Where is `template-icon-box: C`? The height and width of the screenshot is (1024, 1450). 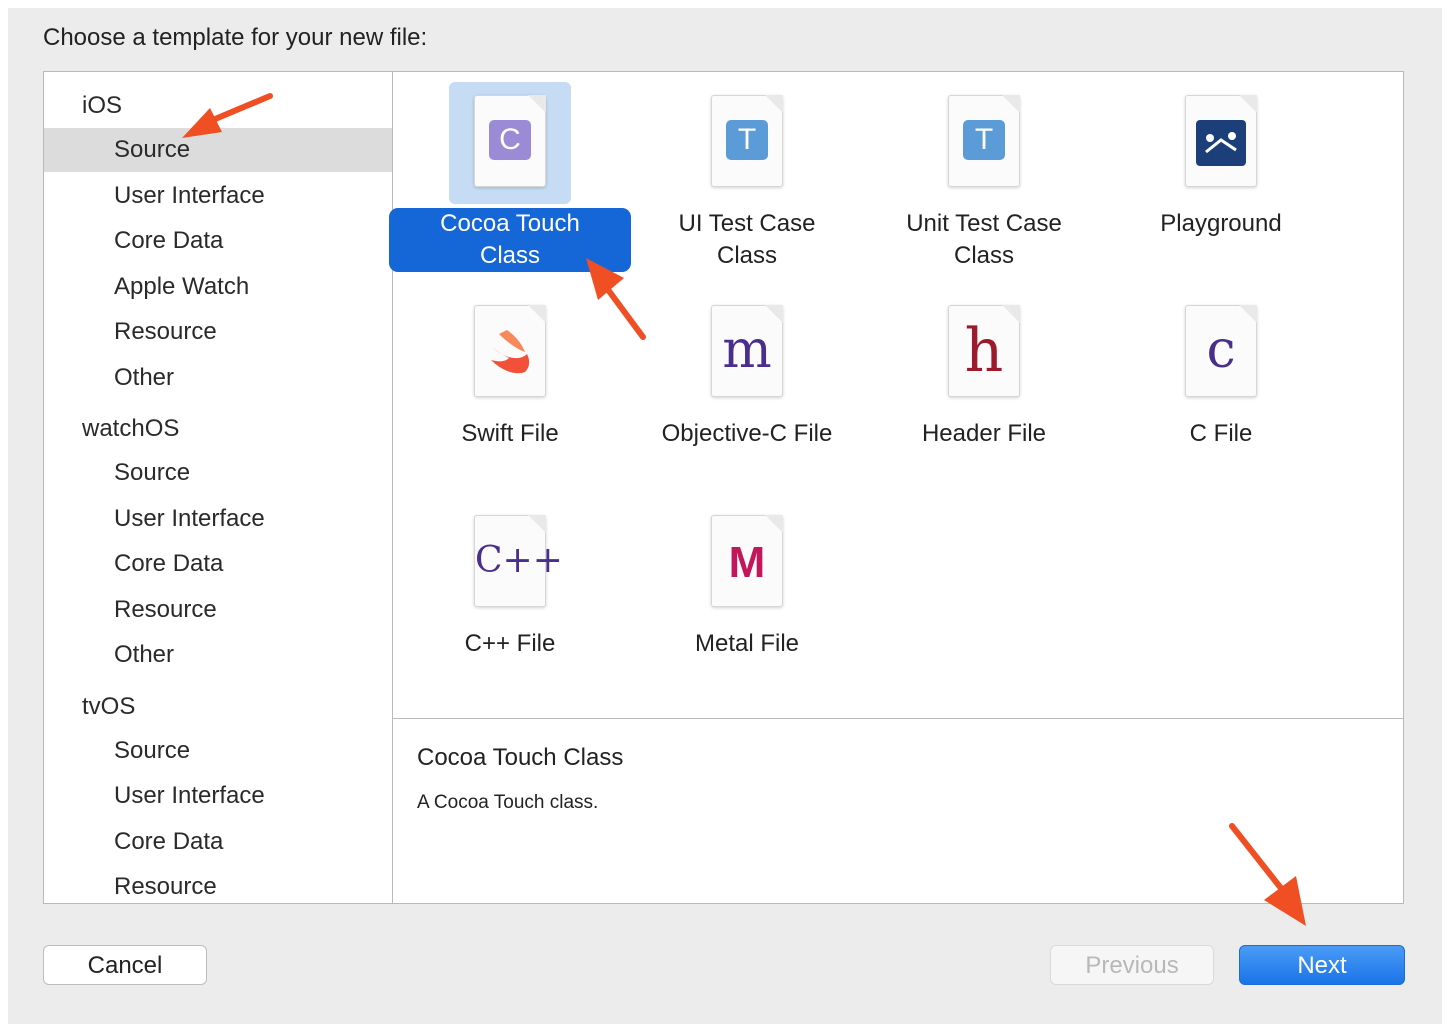
template-icon-box: C is located at coordinates (510, 143).